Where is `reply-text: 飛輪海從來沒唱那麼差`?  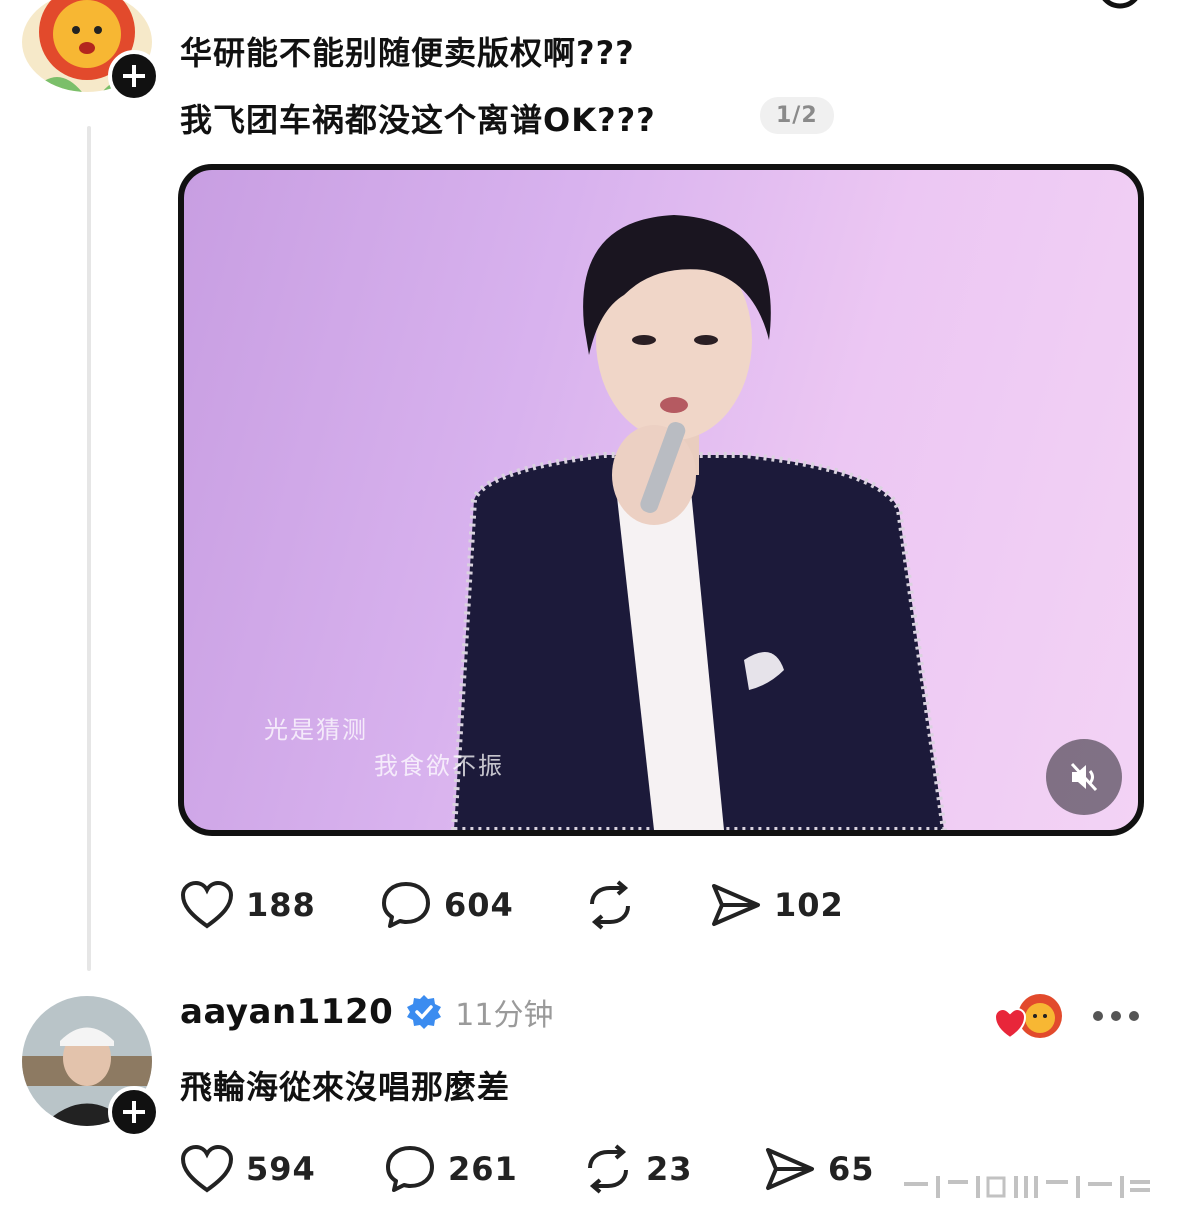
reply-text: 飛輪海從來沒唱那麼差 is located at coordinates (345, 1087).